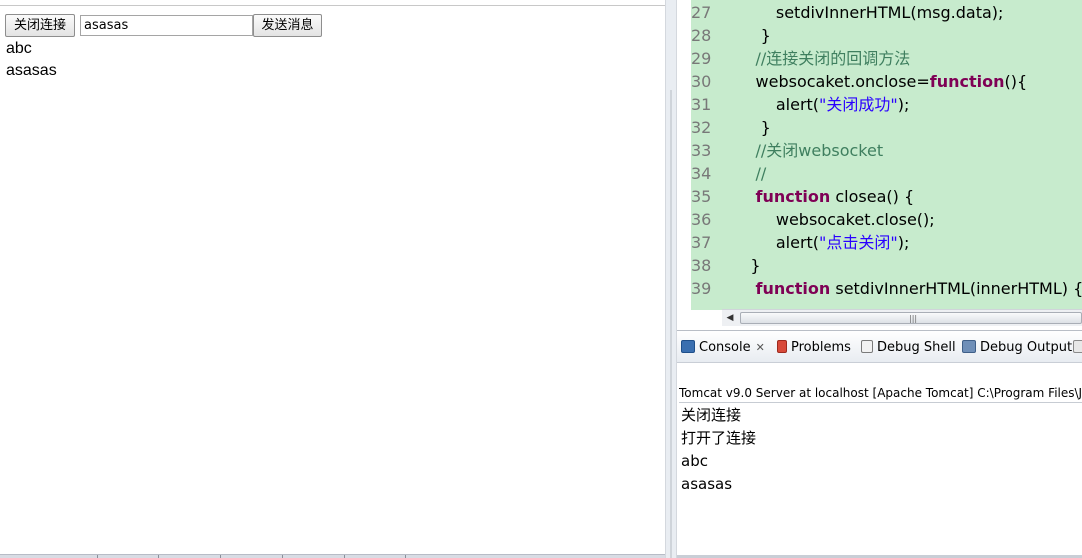  What do you see at coordinates (671, 324) in the screenshot?
I see `splitter-grip` at bounding box center [671, 324].